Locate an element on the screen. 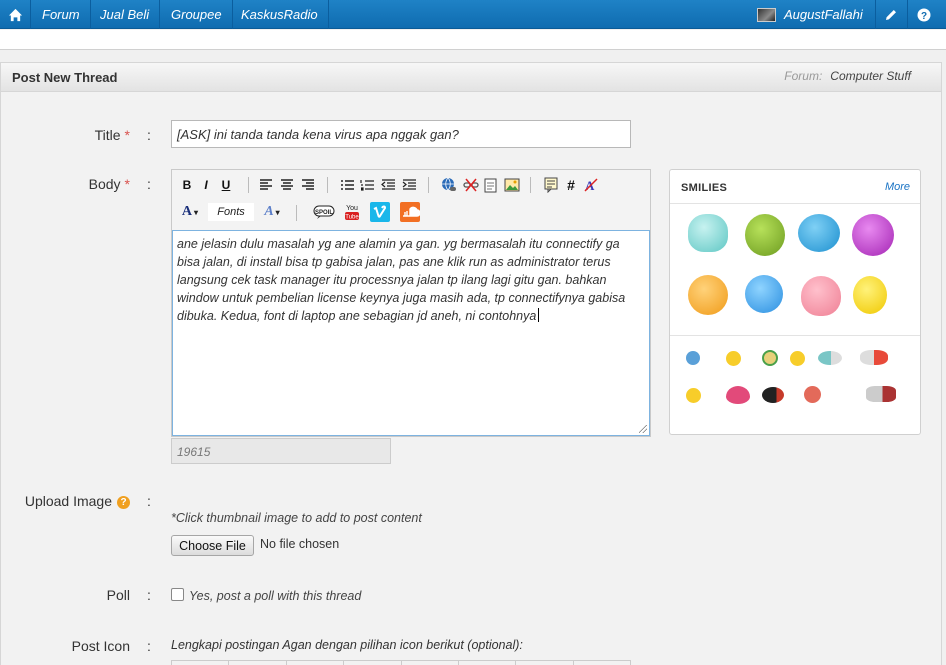  smilies-more-link: More is located at coordinates (897, 187).